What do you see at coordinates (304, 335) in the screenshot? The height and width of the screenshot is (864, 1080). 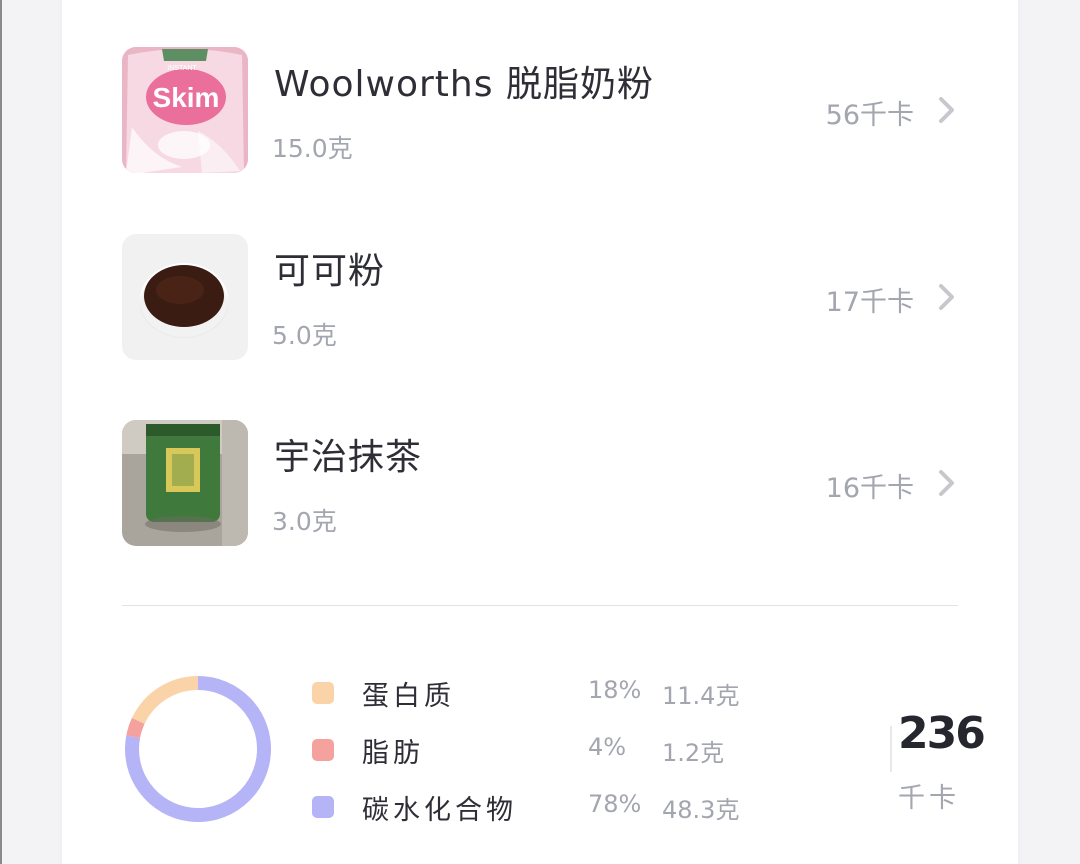 I see `food-amount: 5.0克` at bounding box center [304, 335].